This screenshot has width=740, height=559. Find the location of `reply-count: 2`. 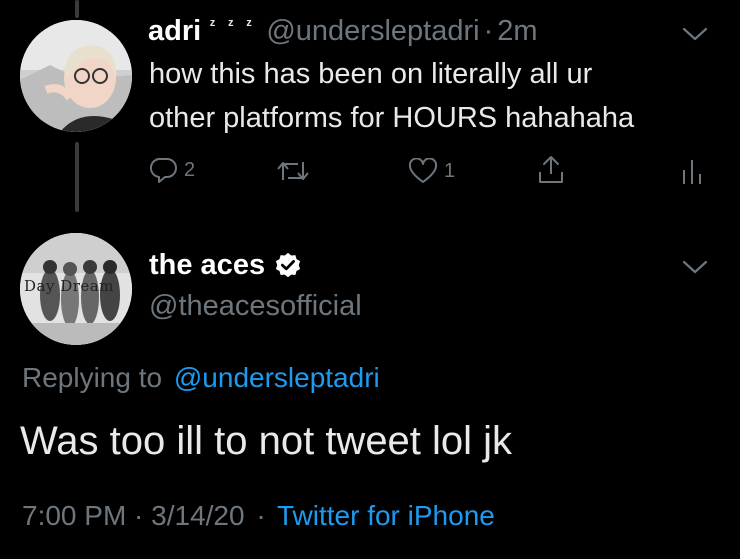

reply-count: 2 is located at coordinates (190, 169).